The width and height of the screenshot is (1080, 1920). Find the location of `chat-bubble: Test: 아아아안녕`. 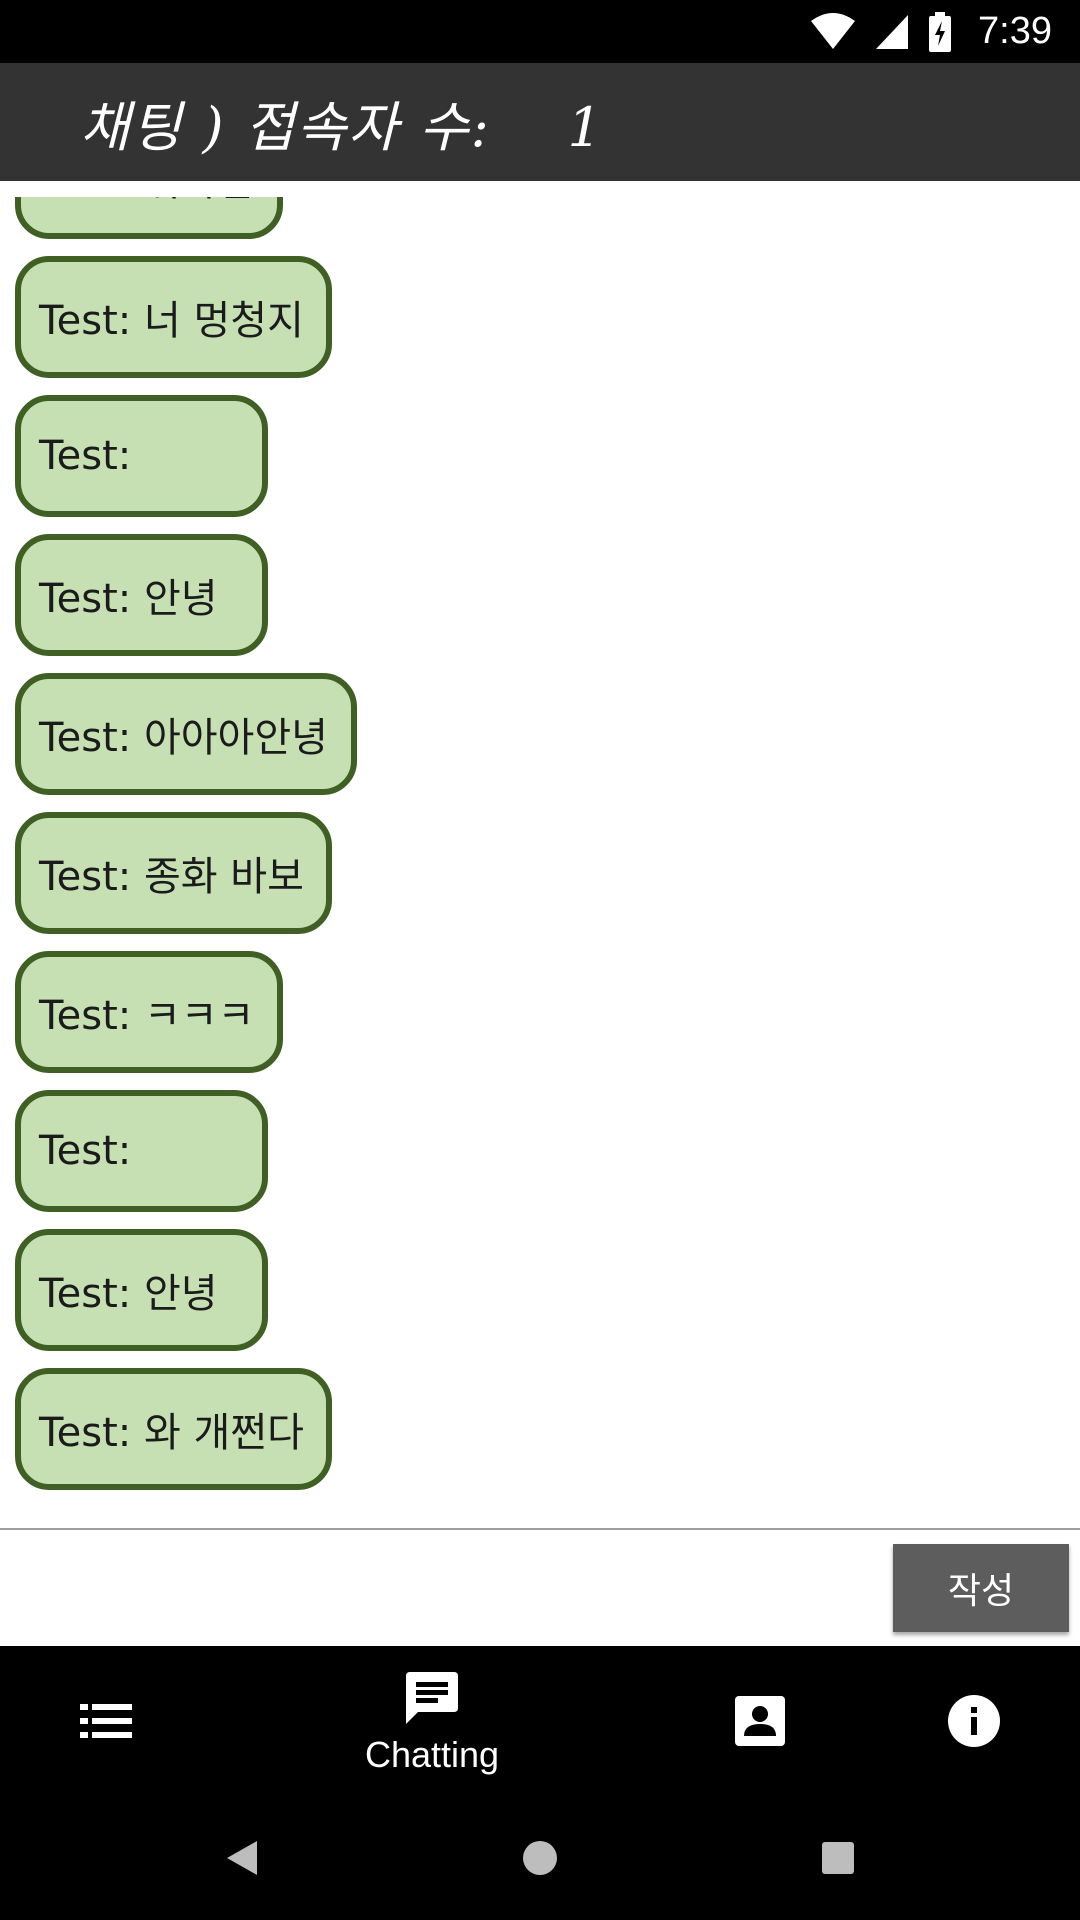

chat-bubble: Test: 아아아안녕 is located at coordinates (186, 734).